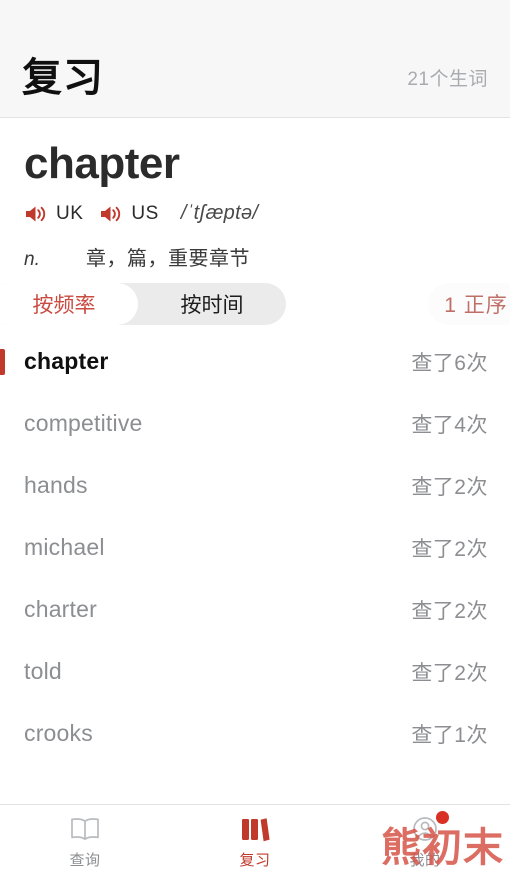  What do you see at coordinates (256, 256) in the screenshot?
I see `definition-row: n. 章，篇，重要章节` at bounding box center [256, 256].